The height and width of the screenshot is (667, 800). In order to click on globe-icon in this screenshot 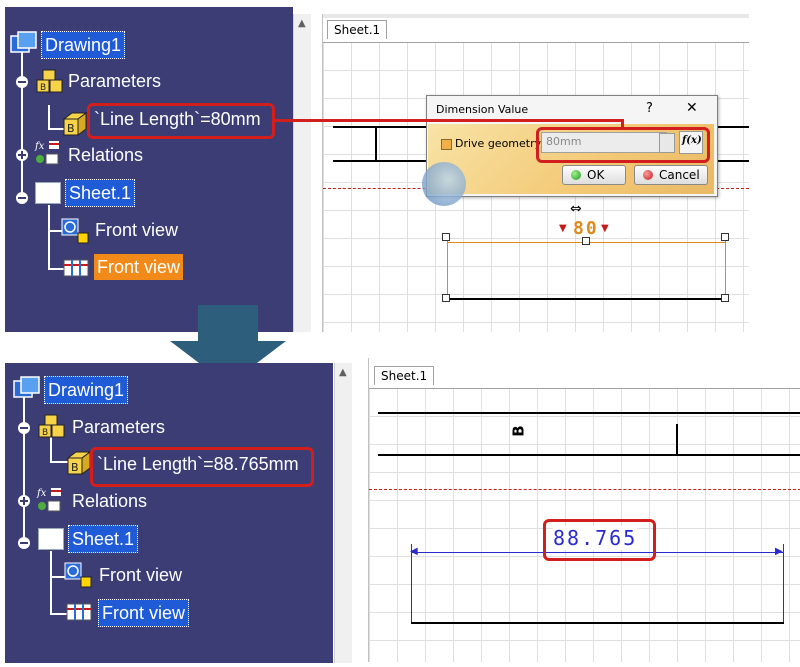, I will do `click(444, 184)`.